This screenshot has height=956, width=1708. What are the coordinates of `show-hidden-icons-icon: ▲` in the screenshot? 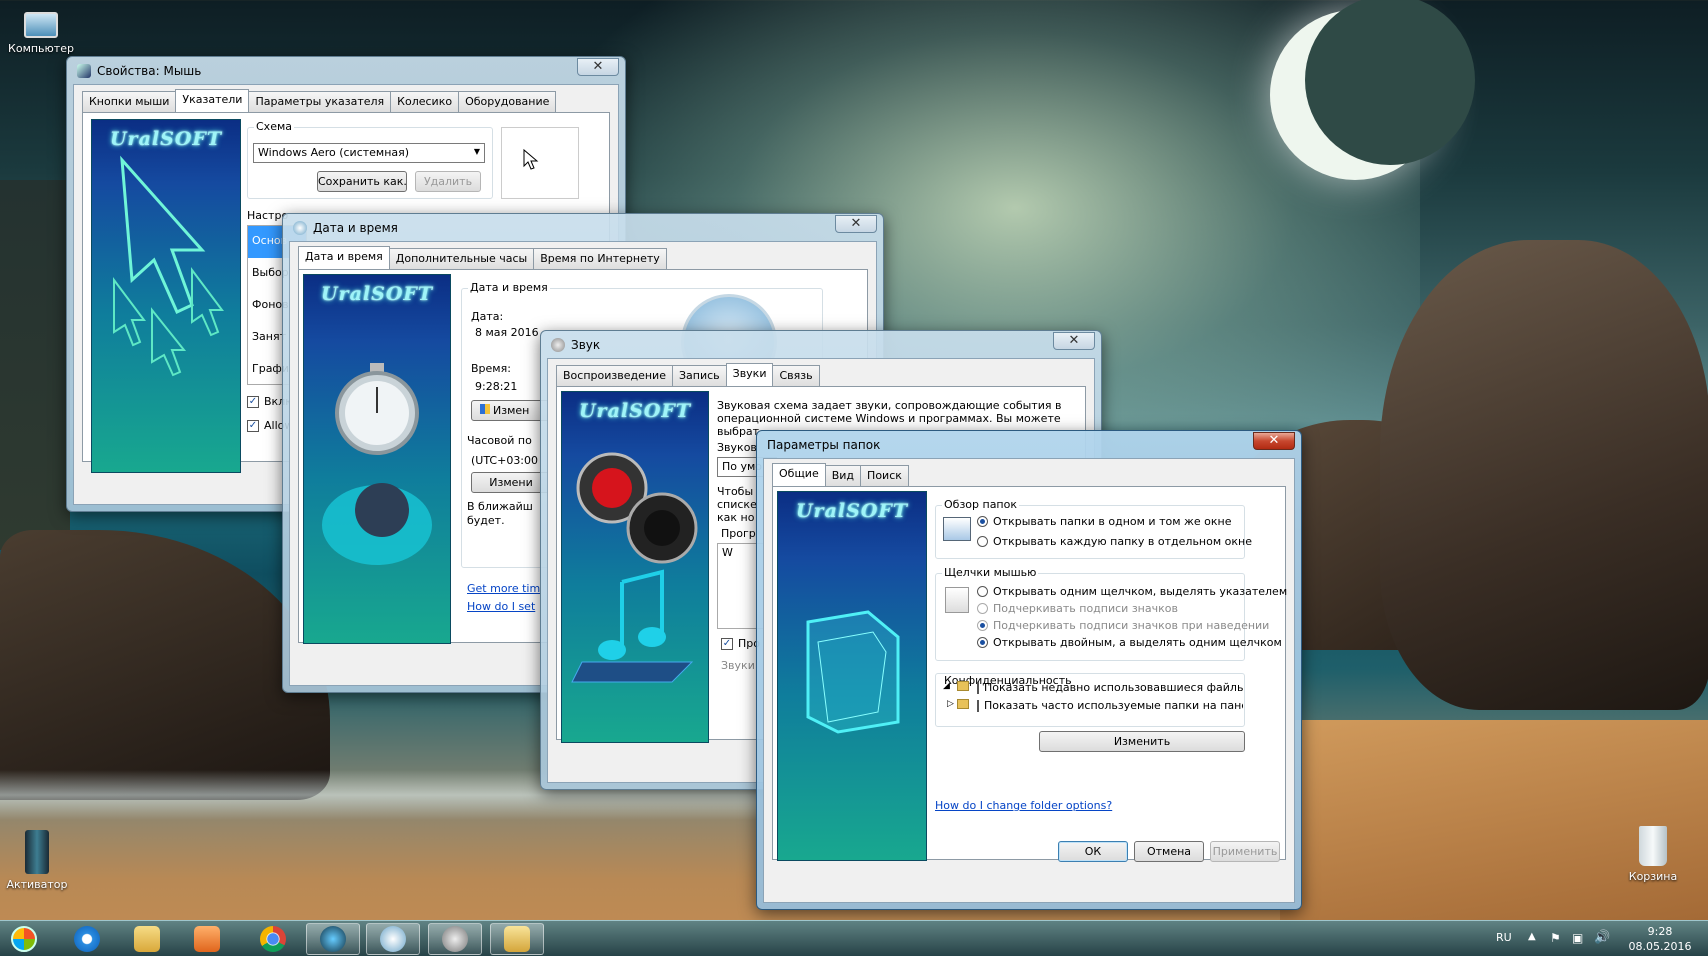 It's located at (1532, 936).